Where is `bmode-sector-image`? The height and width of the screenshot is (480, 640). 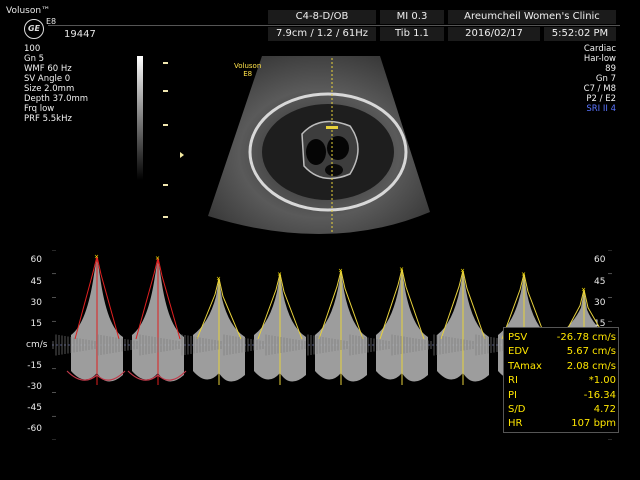 bmode-sector-image is located at coordinates (310, 146).